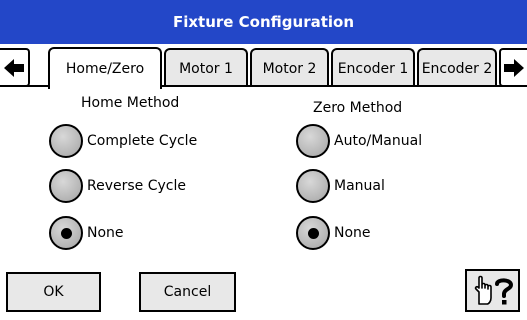  I want to click on help-button, so click(492, 290).